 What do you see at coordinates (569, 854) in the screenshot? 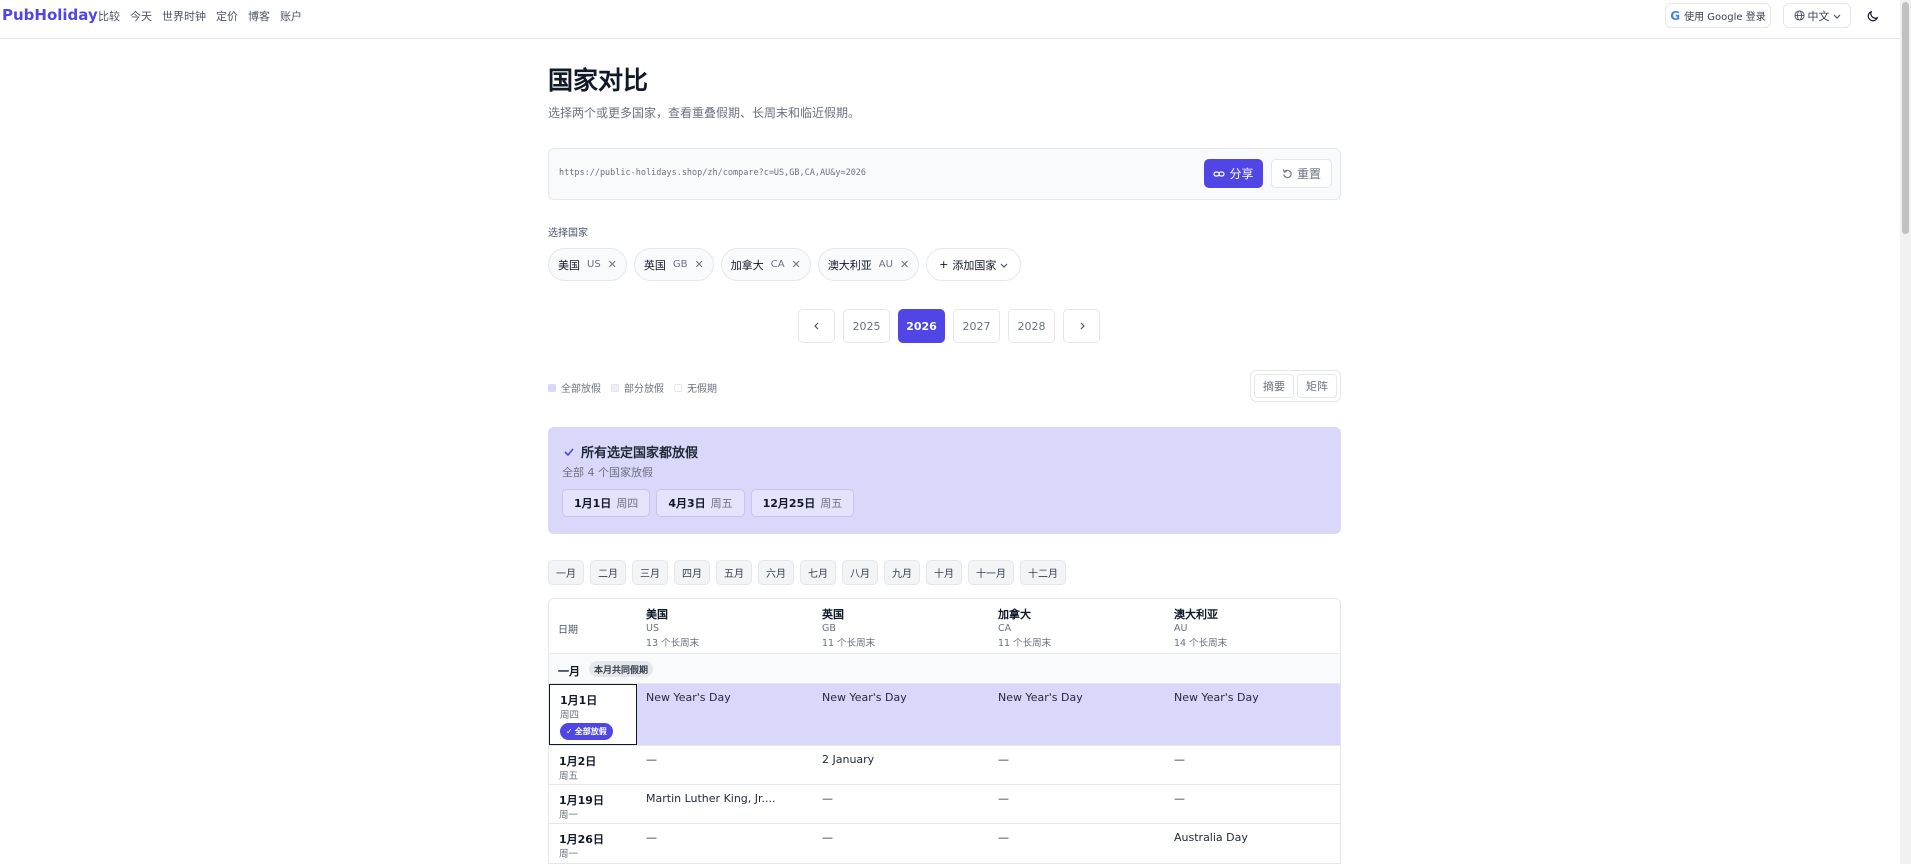
I see `row-weekday: 周一` at bounding box center [569, 854].